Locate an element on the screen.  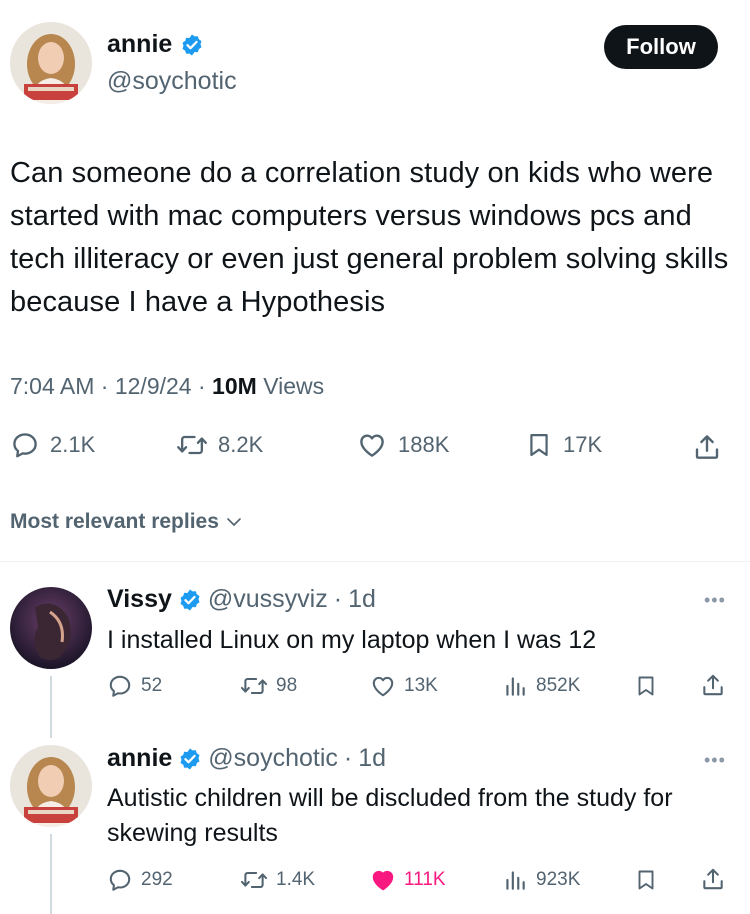
like-button: 188K is located at coordinates (402, 445).